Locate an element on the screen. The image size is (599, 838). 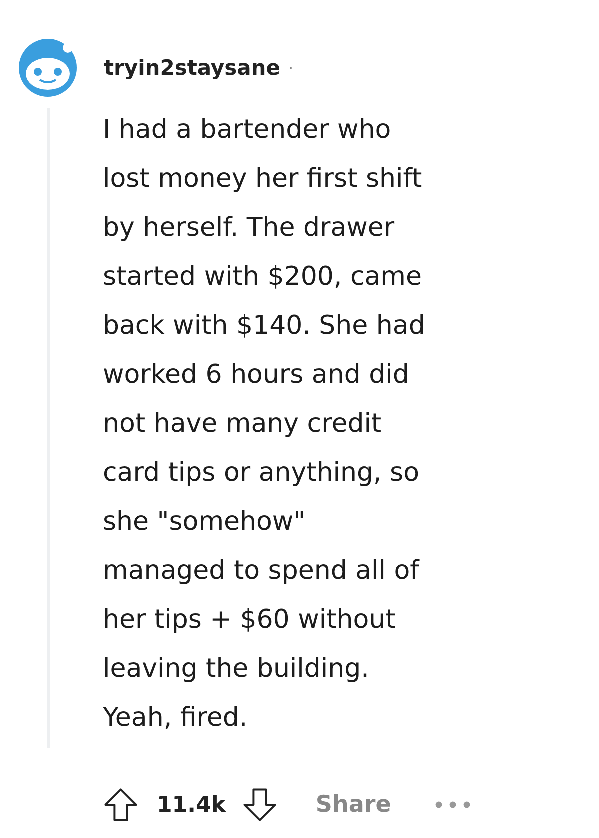
more-options-icon is located at coordinates (453, 805).